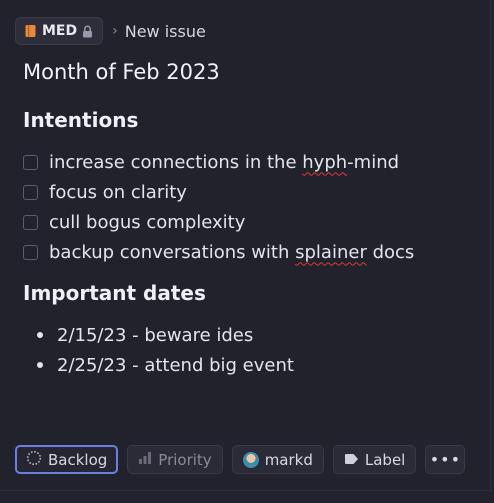 This screenshot has height=503, width=494. What do you see at coordinates (118, 192) in the screenshot?
I see `task-text: focus on clarity` at bounding box center [118, 192].